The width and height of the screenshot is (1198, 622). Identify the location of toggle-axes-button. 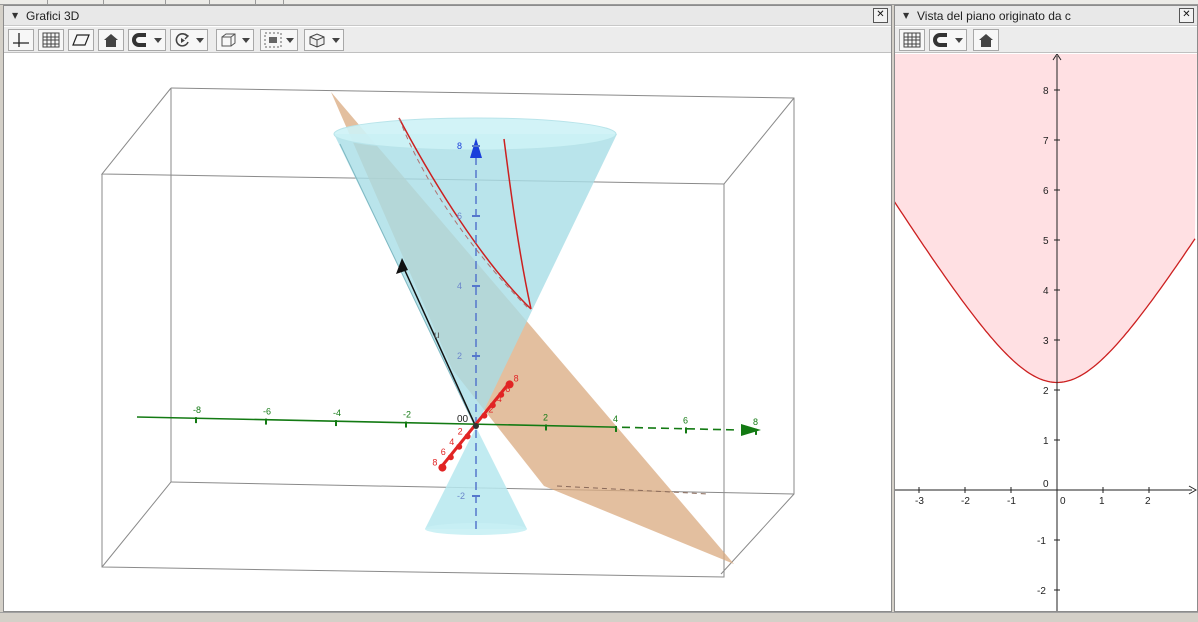
(21, 40).